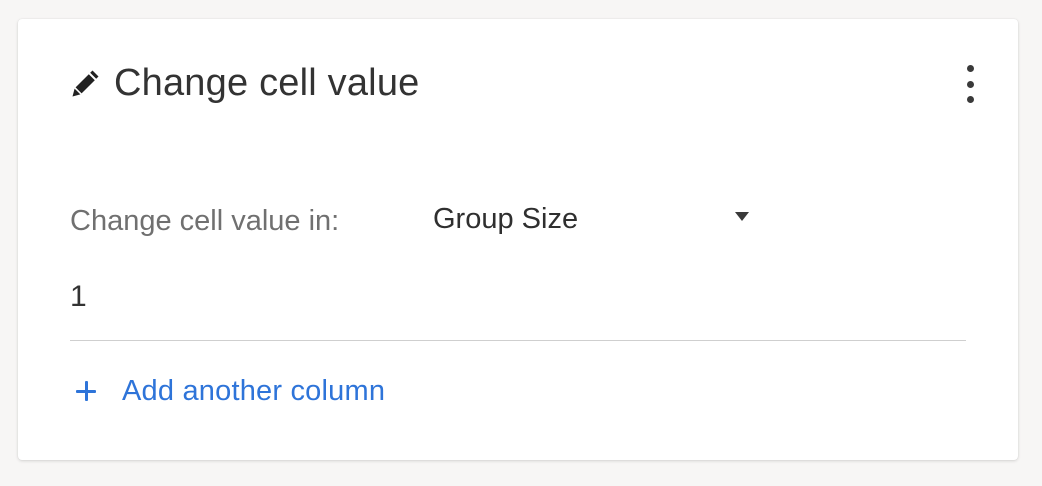  What do you see at coordinates (205, 221) in the screenshot?
I see `column-field-label: Change cell value in:` at bounding box center [205, 221].